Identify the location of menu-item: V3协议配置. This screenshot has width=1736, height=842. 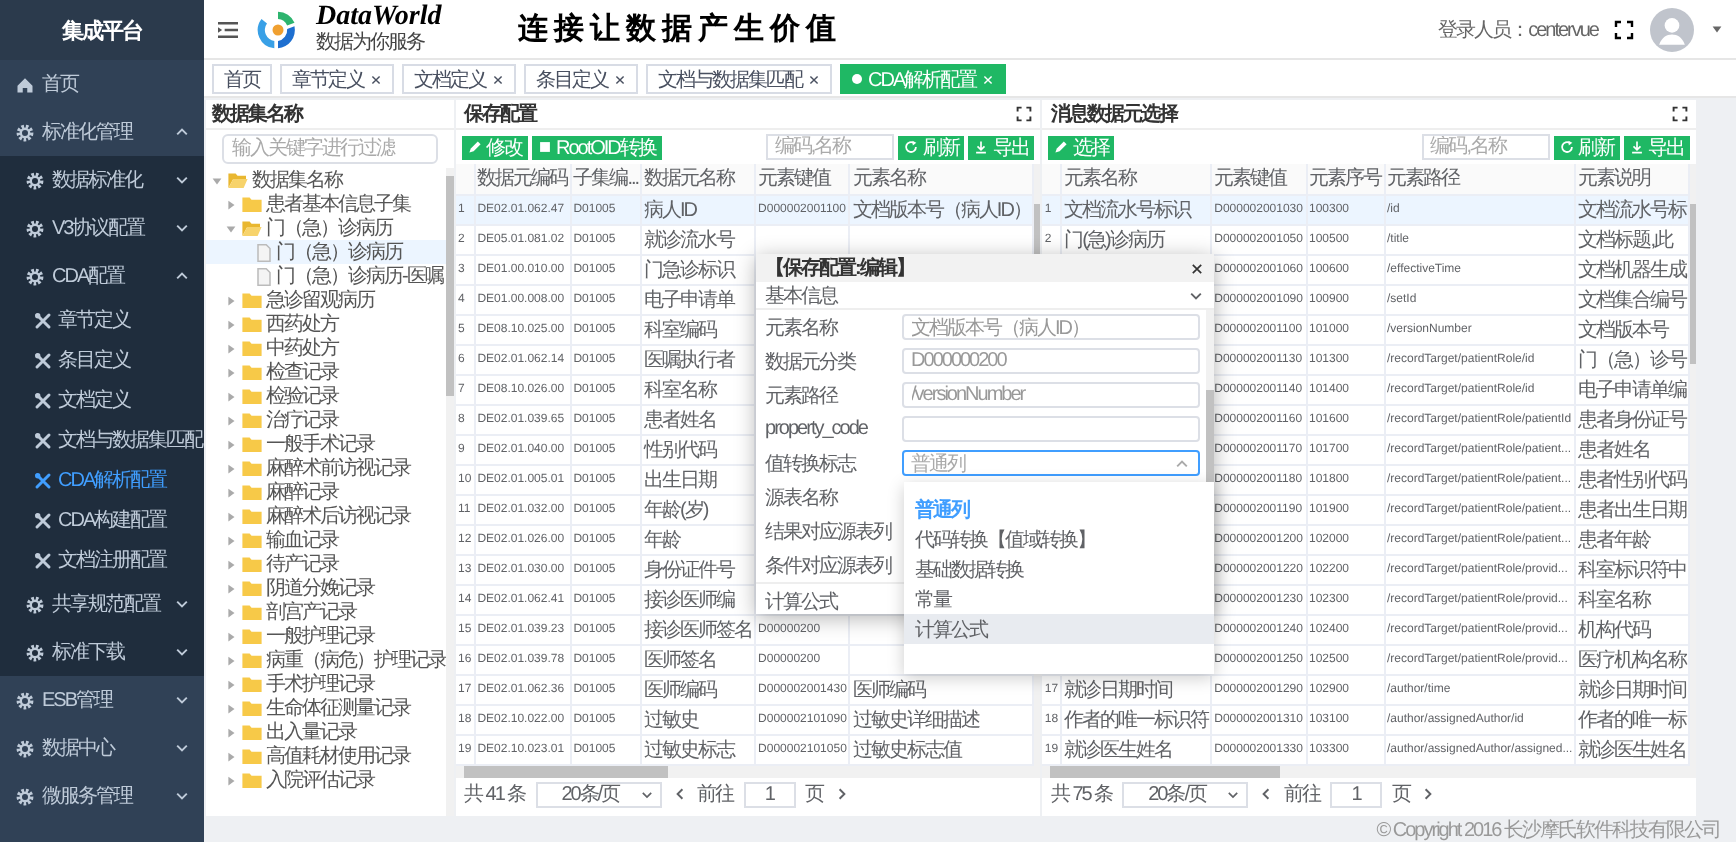
(102, 228).